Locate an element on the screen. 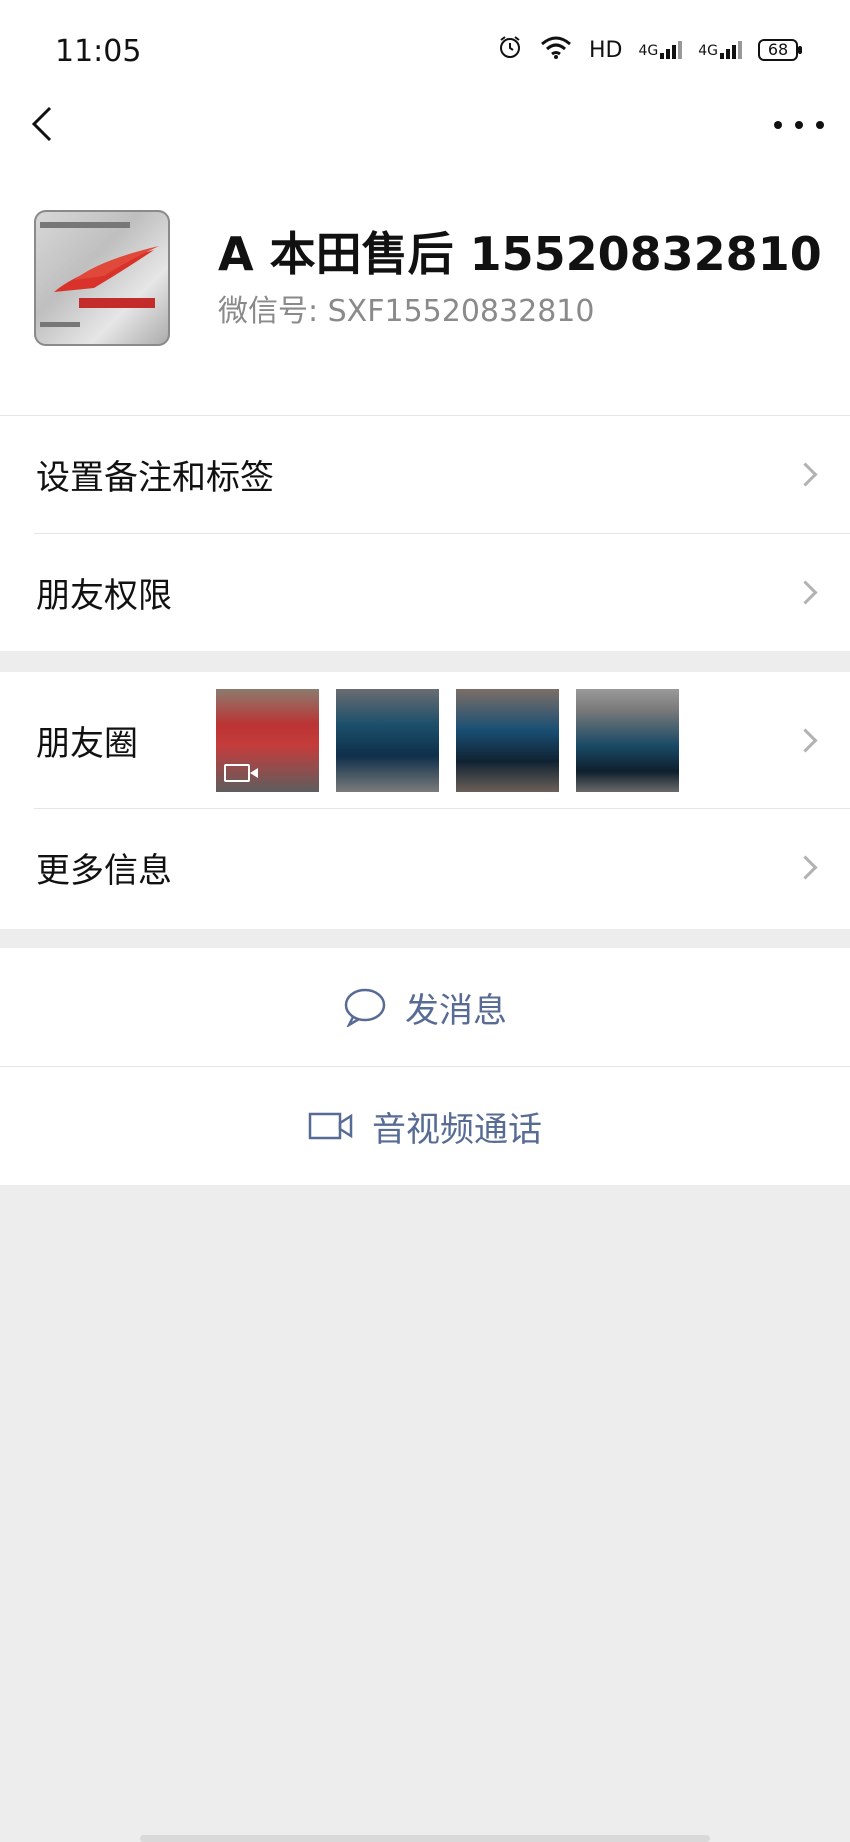  video-camera-icon is located at coordinates (330, 1126).